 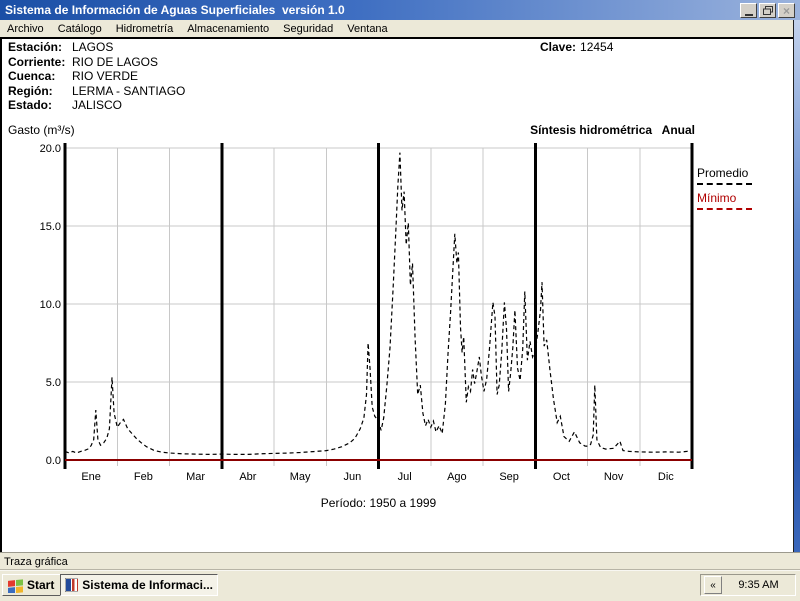 What do you see at coordinates (53, 383) in the screenshot?
I see `svg-text: 5.0` at bounding box center [53, 383].